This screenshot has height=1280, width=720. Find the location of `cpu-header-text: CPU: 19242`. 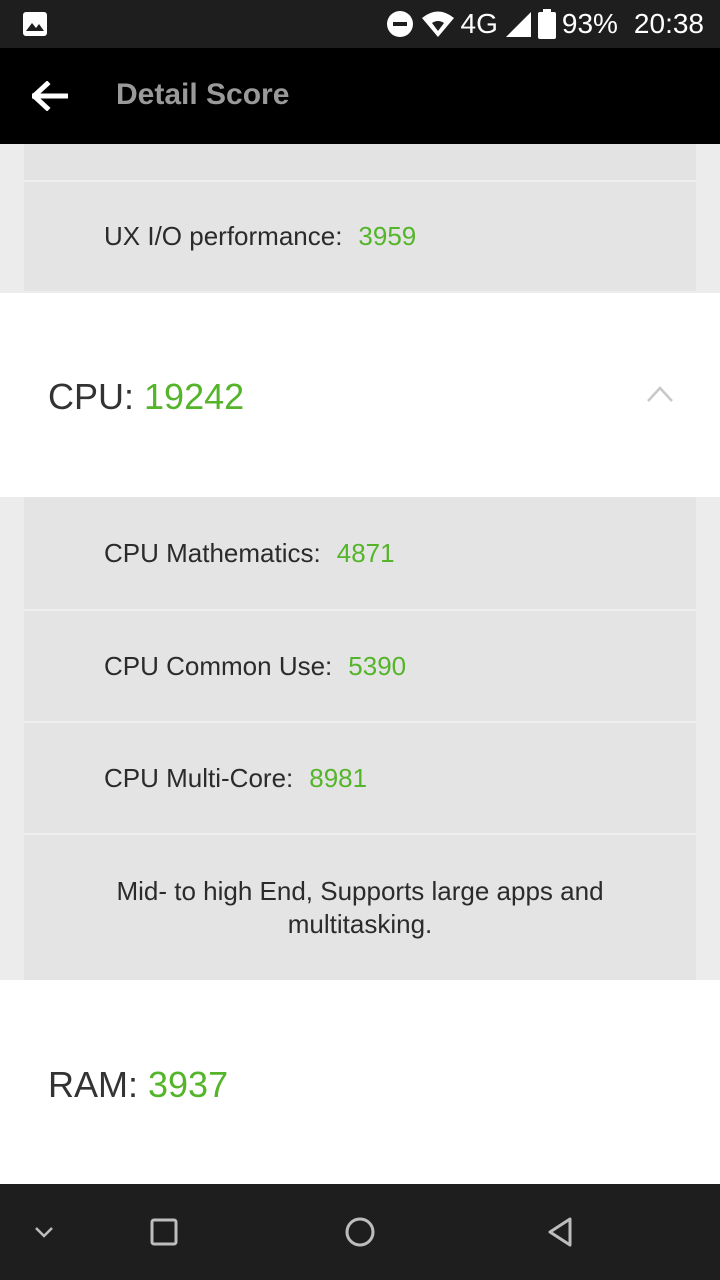

cpu-header-text: CPU: 19242 is located at coordinates (146, 397).